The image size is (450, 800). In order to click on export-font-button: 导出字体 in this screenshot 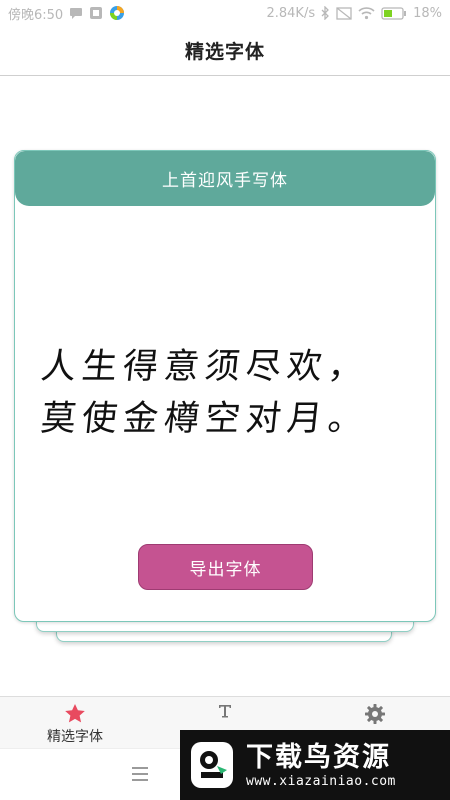, I will do `click(225, 567)`.